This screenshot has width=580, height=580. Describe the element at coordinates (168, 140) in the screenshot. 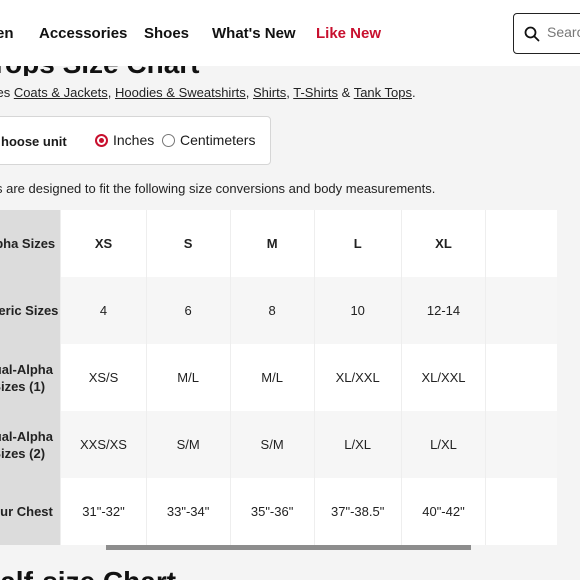

I see `radio-centimeters` at that location.